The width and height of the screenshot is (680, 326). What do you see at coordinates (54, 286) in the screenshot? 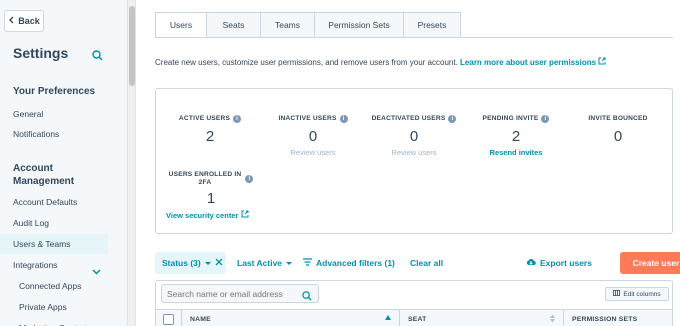
I see `sidebar-item-connected-apps: Connected Apps` at bounding box center [54, 286].